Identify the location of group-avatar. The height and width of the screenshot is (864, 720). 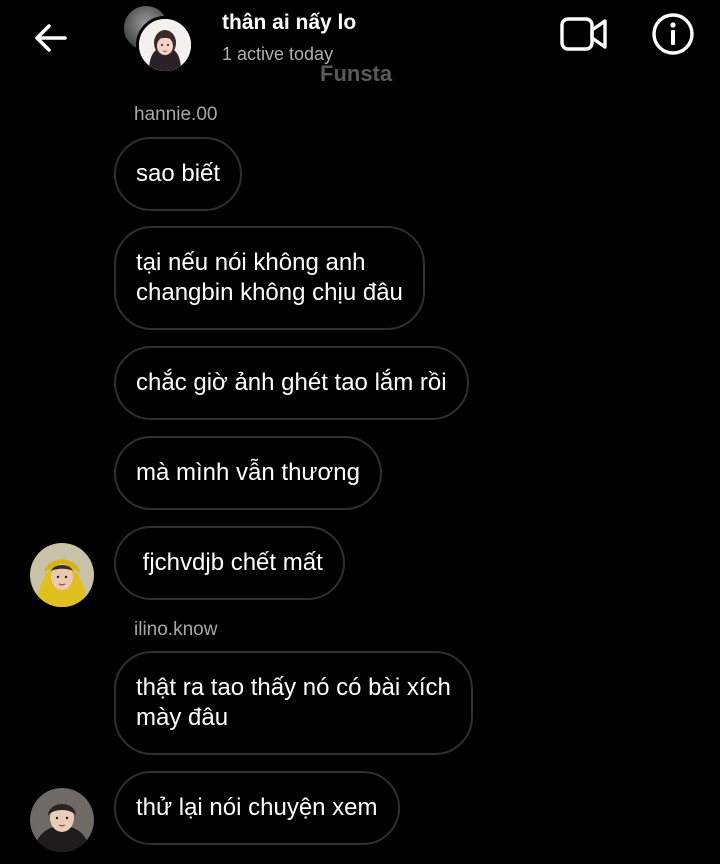
(159, 40).